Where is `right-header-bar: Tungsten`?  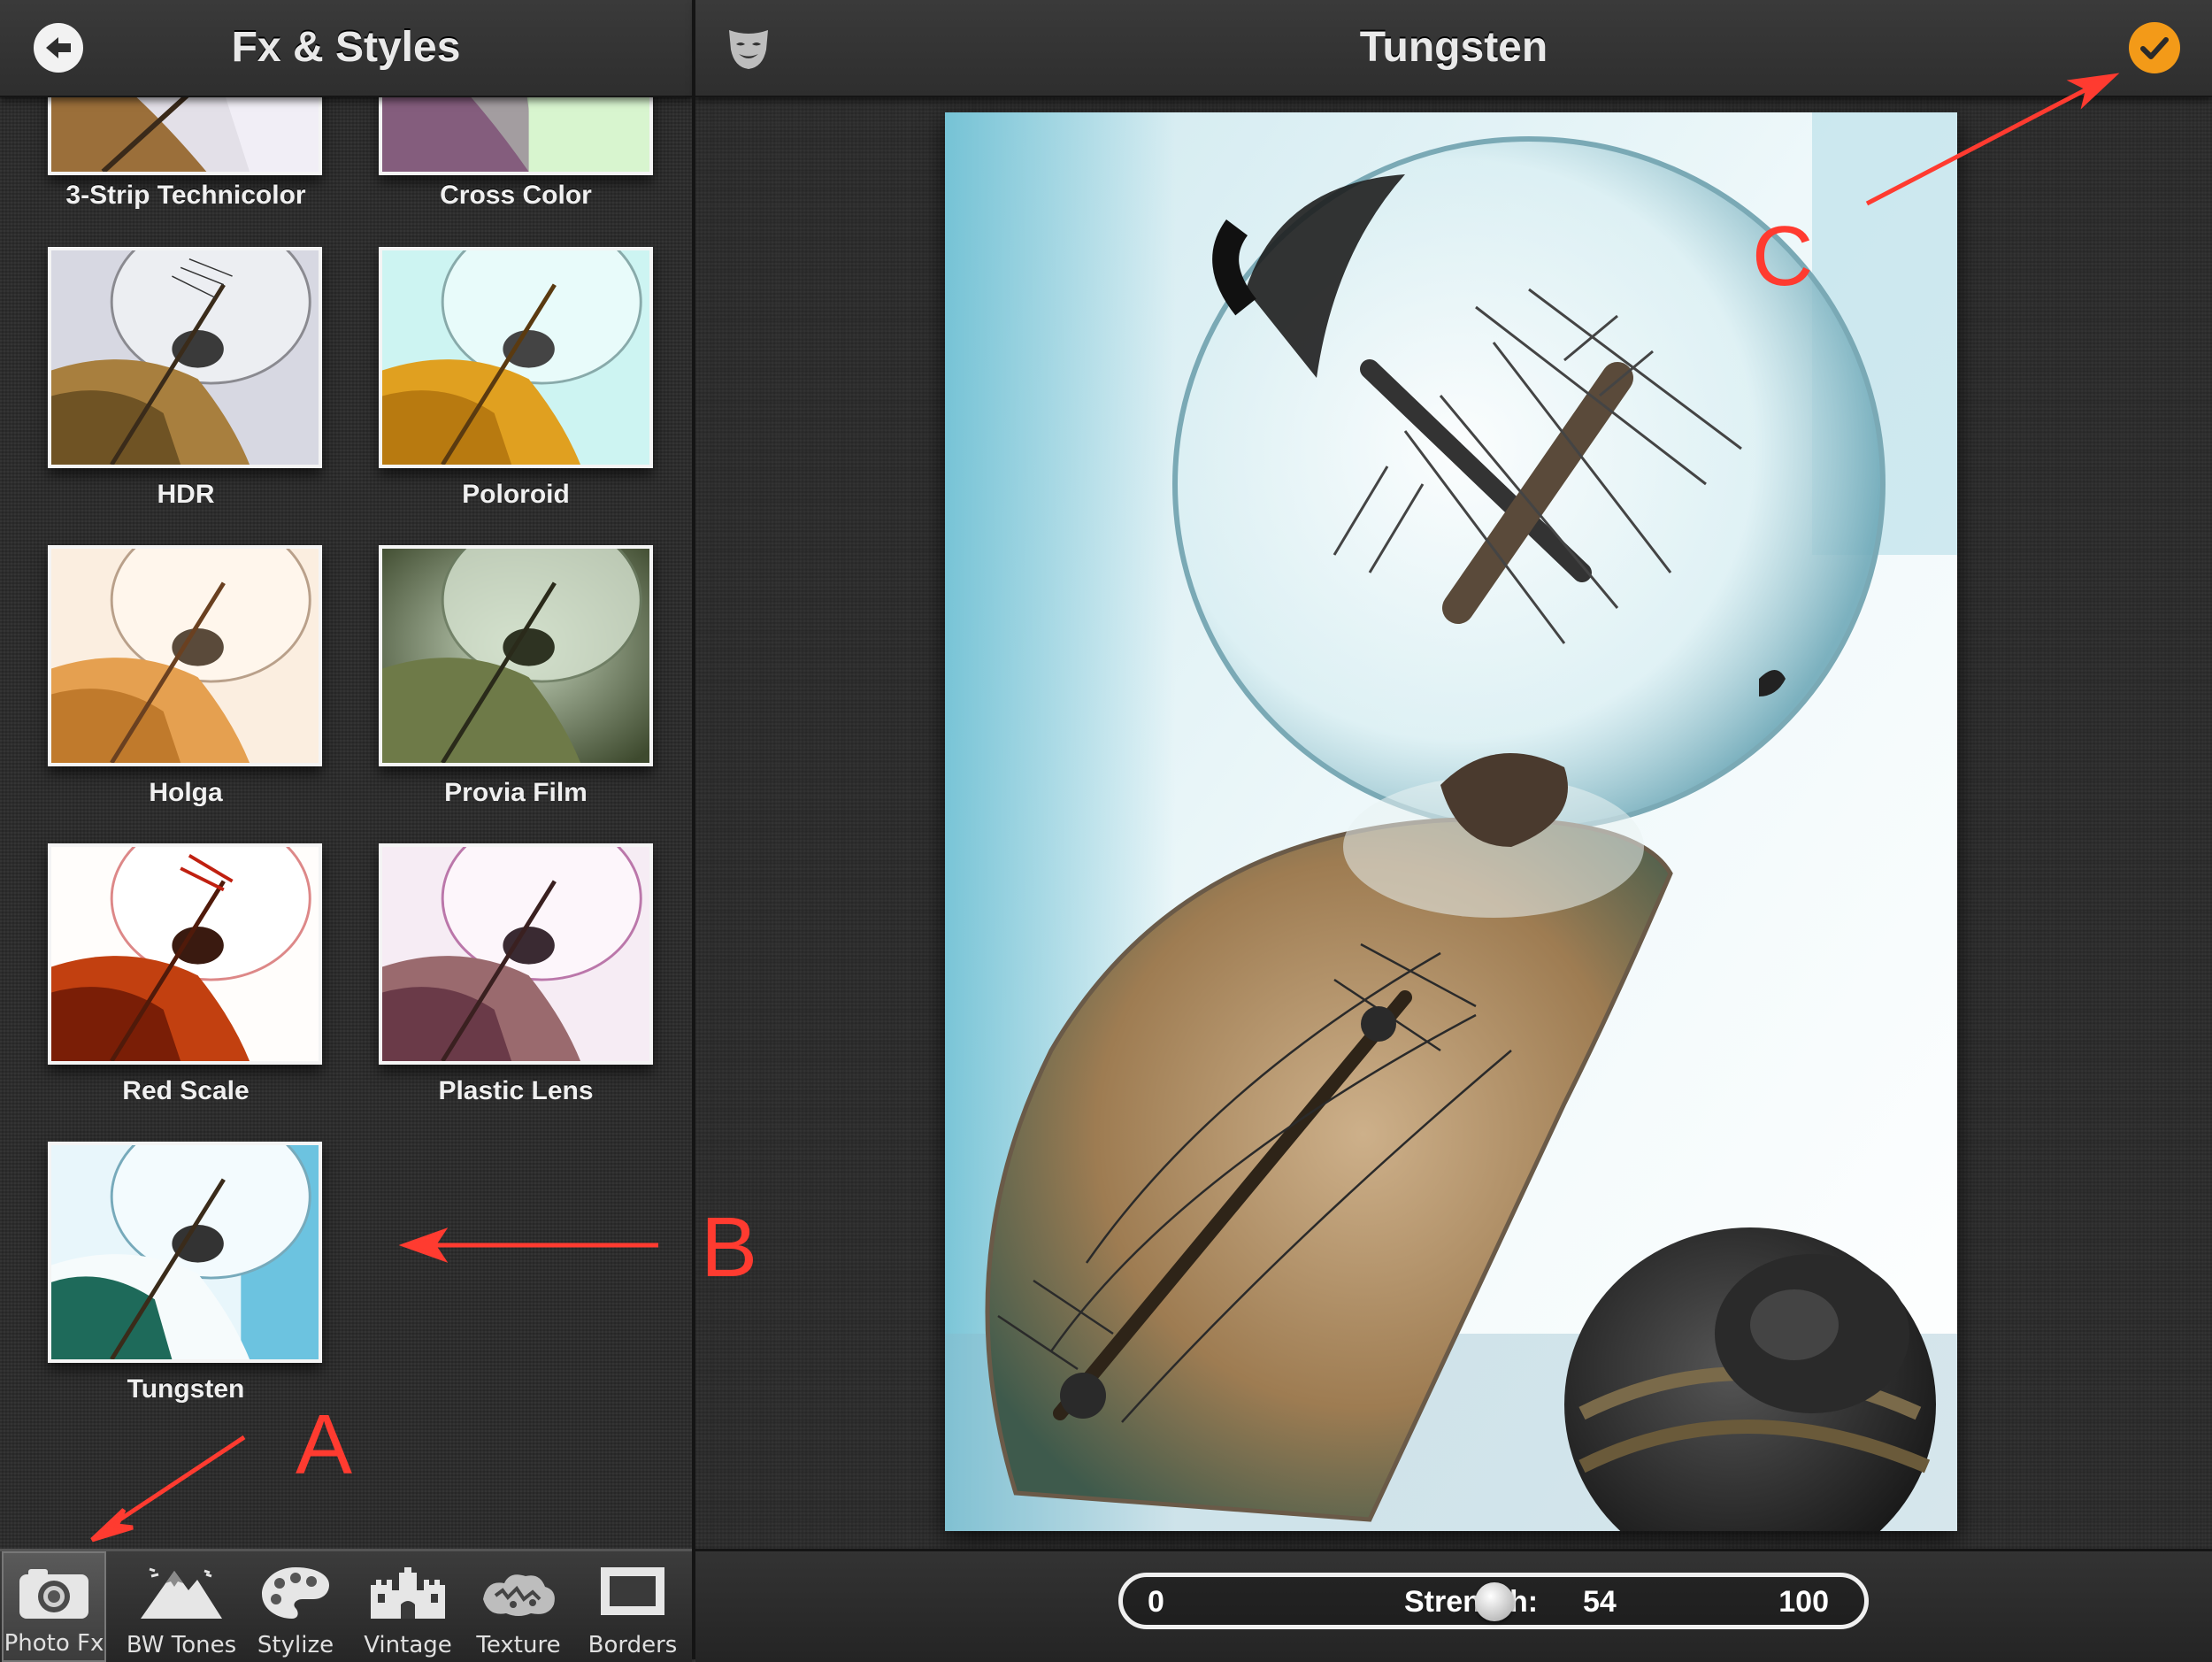
right-header-bar: Tungsten is located at coordinates (1454, 48).